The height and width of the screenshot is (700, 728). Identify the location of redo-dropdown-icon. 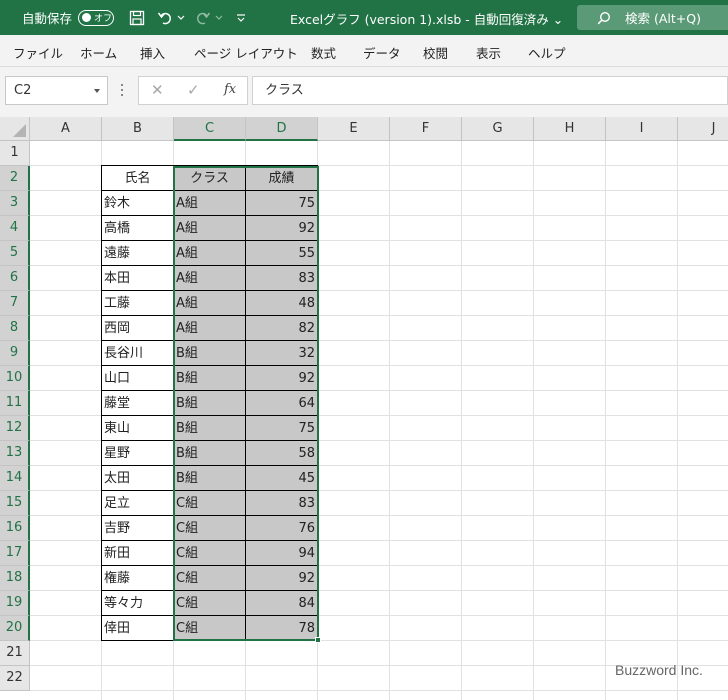
(219, 18).